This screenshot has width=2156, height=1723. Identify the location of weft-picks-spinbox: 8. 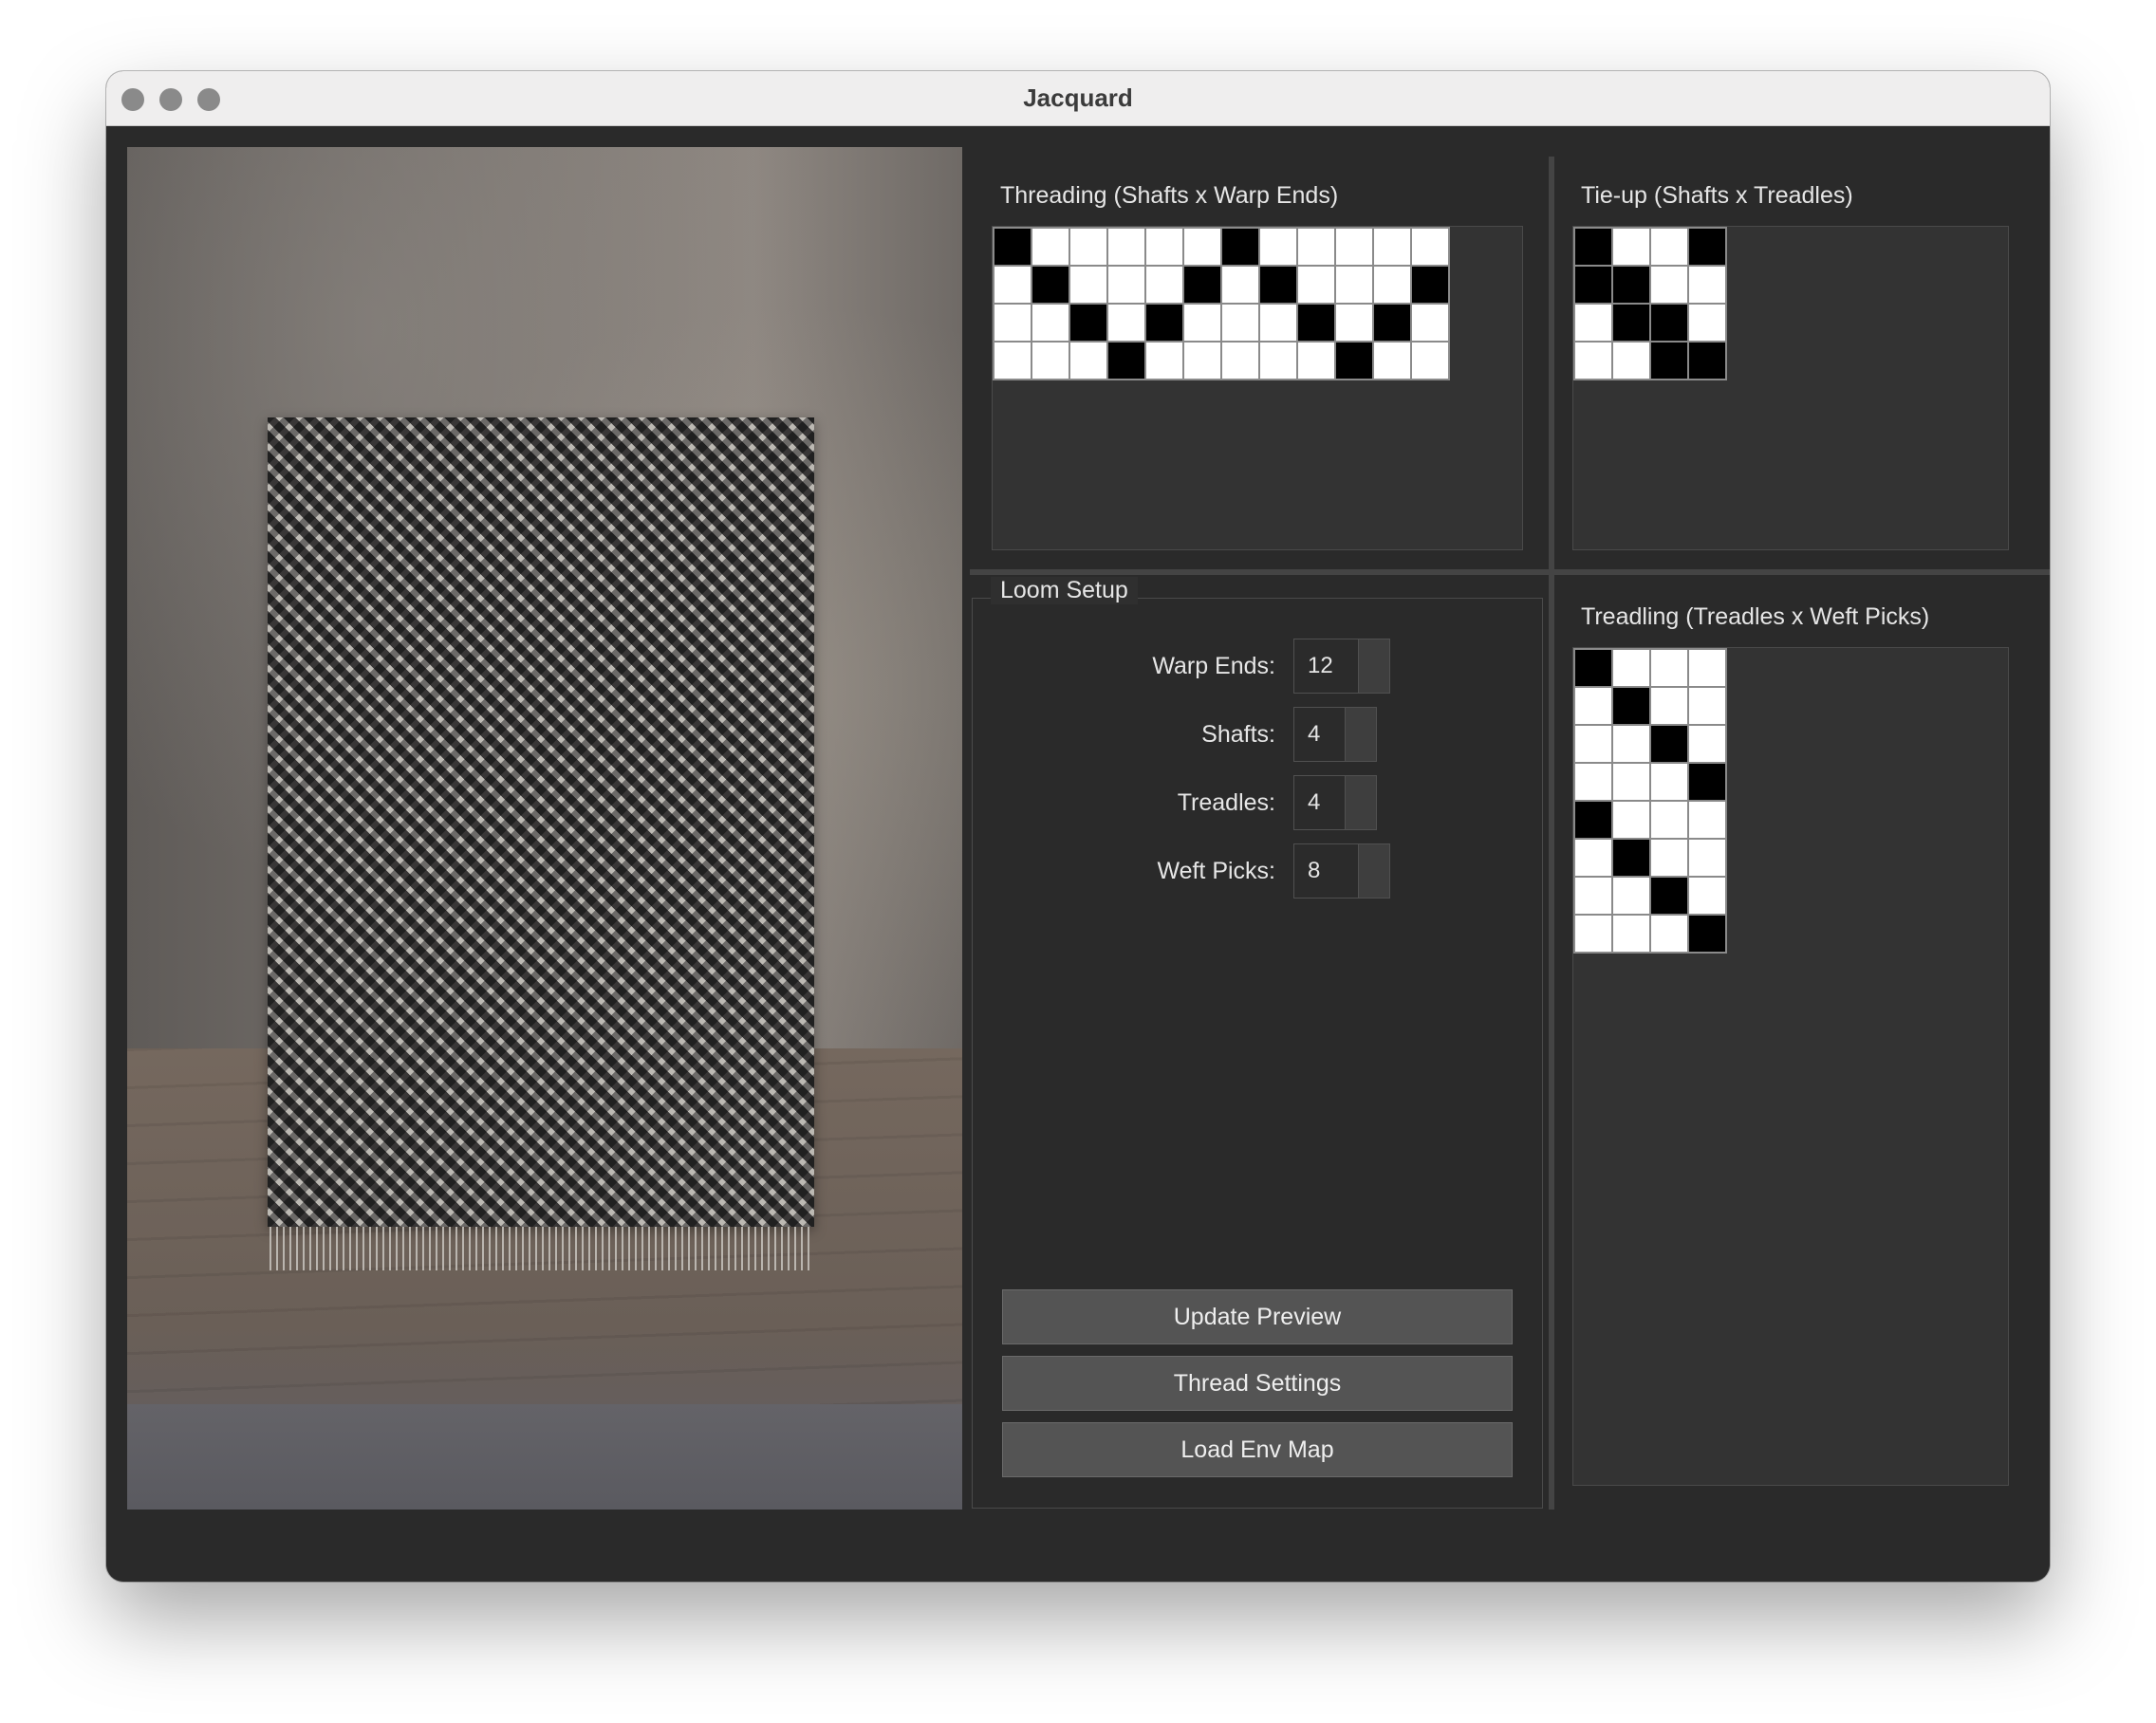
(1341, 871).